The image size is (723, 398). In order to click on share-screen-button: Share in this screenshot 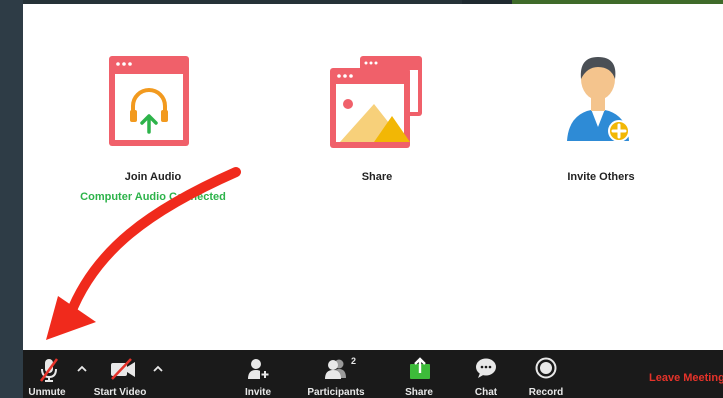, I will do `click(420, 374)`.